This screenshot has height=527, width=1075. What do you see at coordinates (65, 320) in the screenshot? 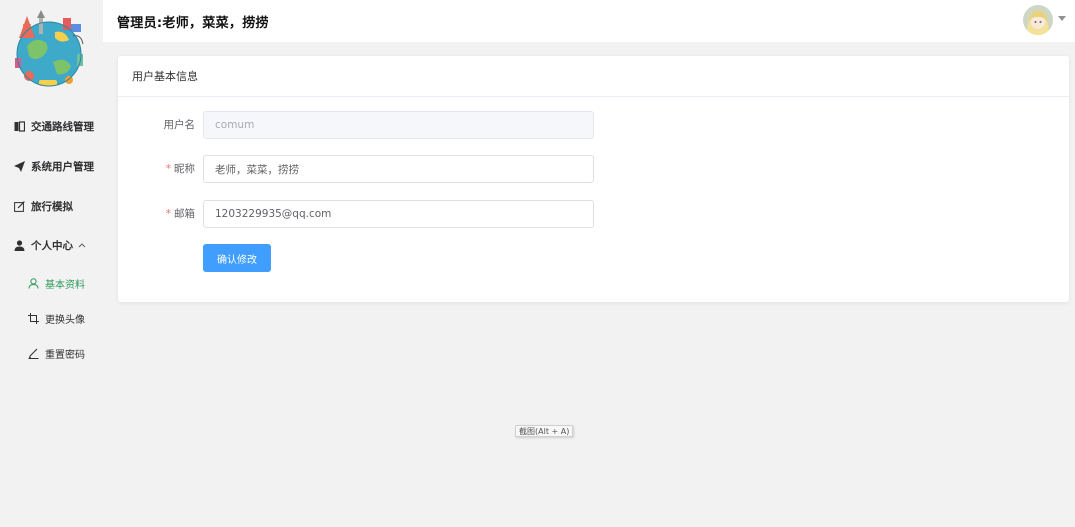
I see `sidebar-subitem-label: 更换头像` at bounding box center [65, 320].